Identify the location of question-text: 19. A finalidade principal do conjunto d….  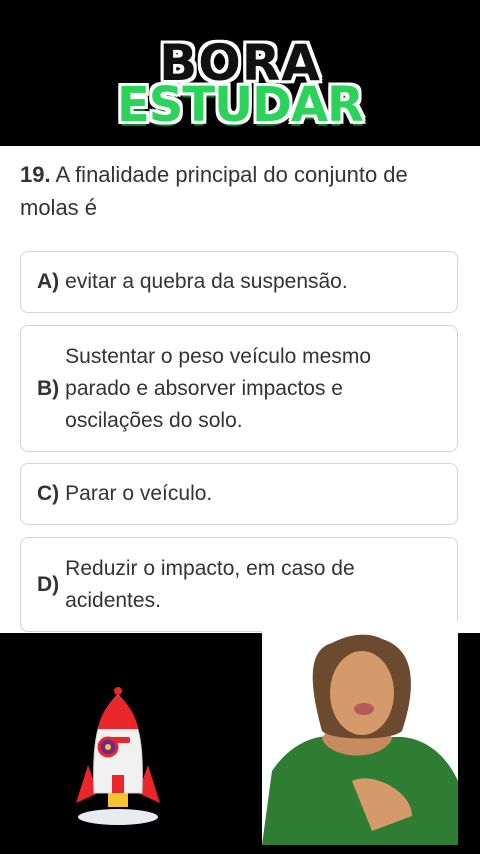
(240, 191).